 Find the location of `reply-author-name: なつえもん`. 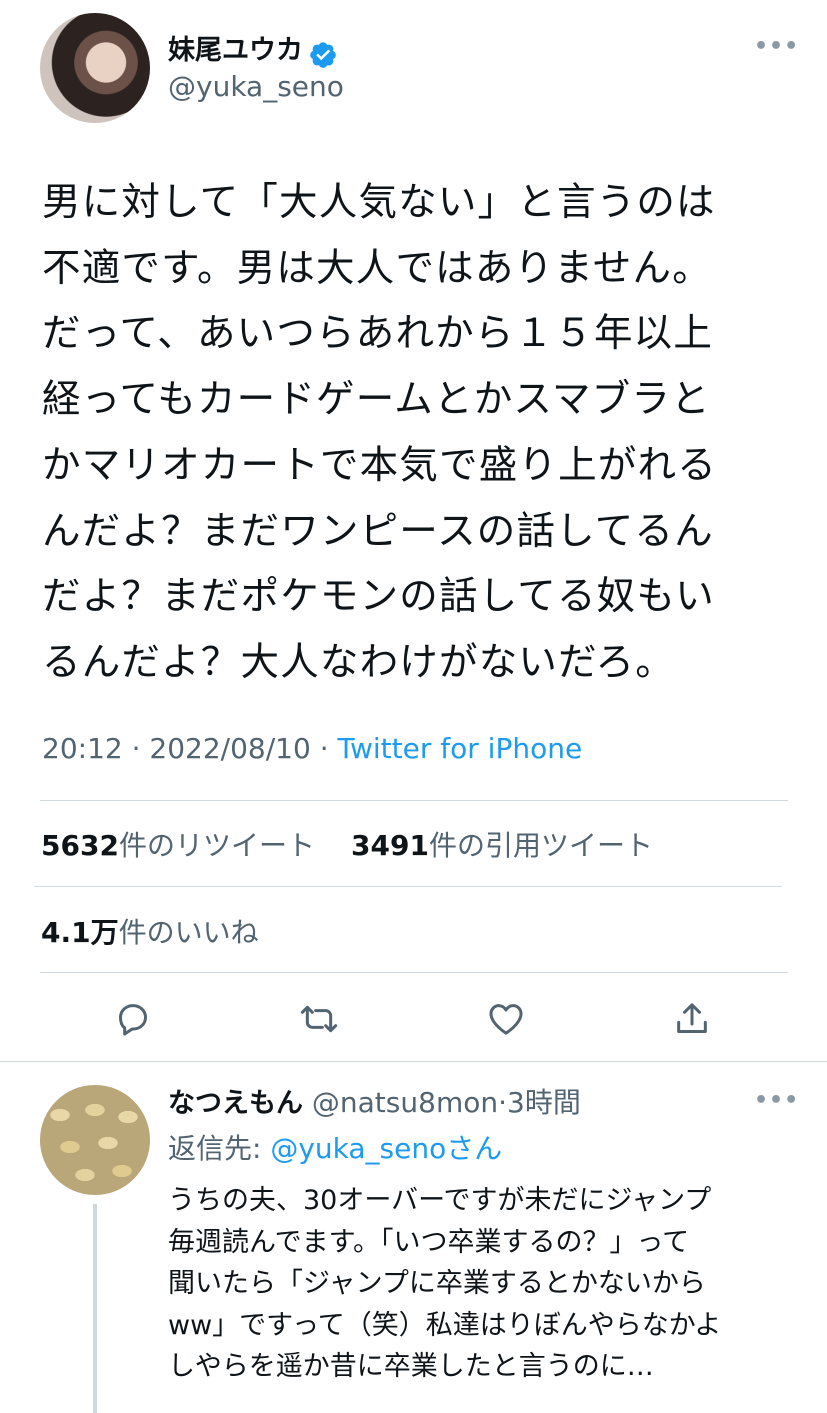

reply-author-name: なつえもん is located at coordinates (235, 1103).